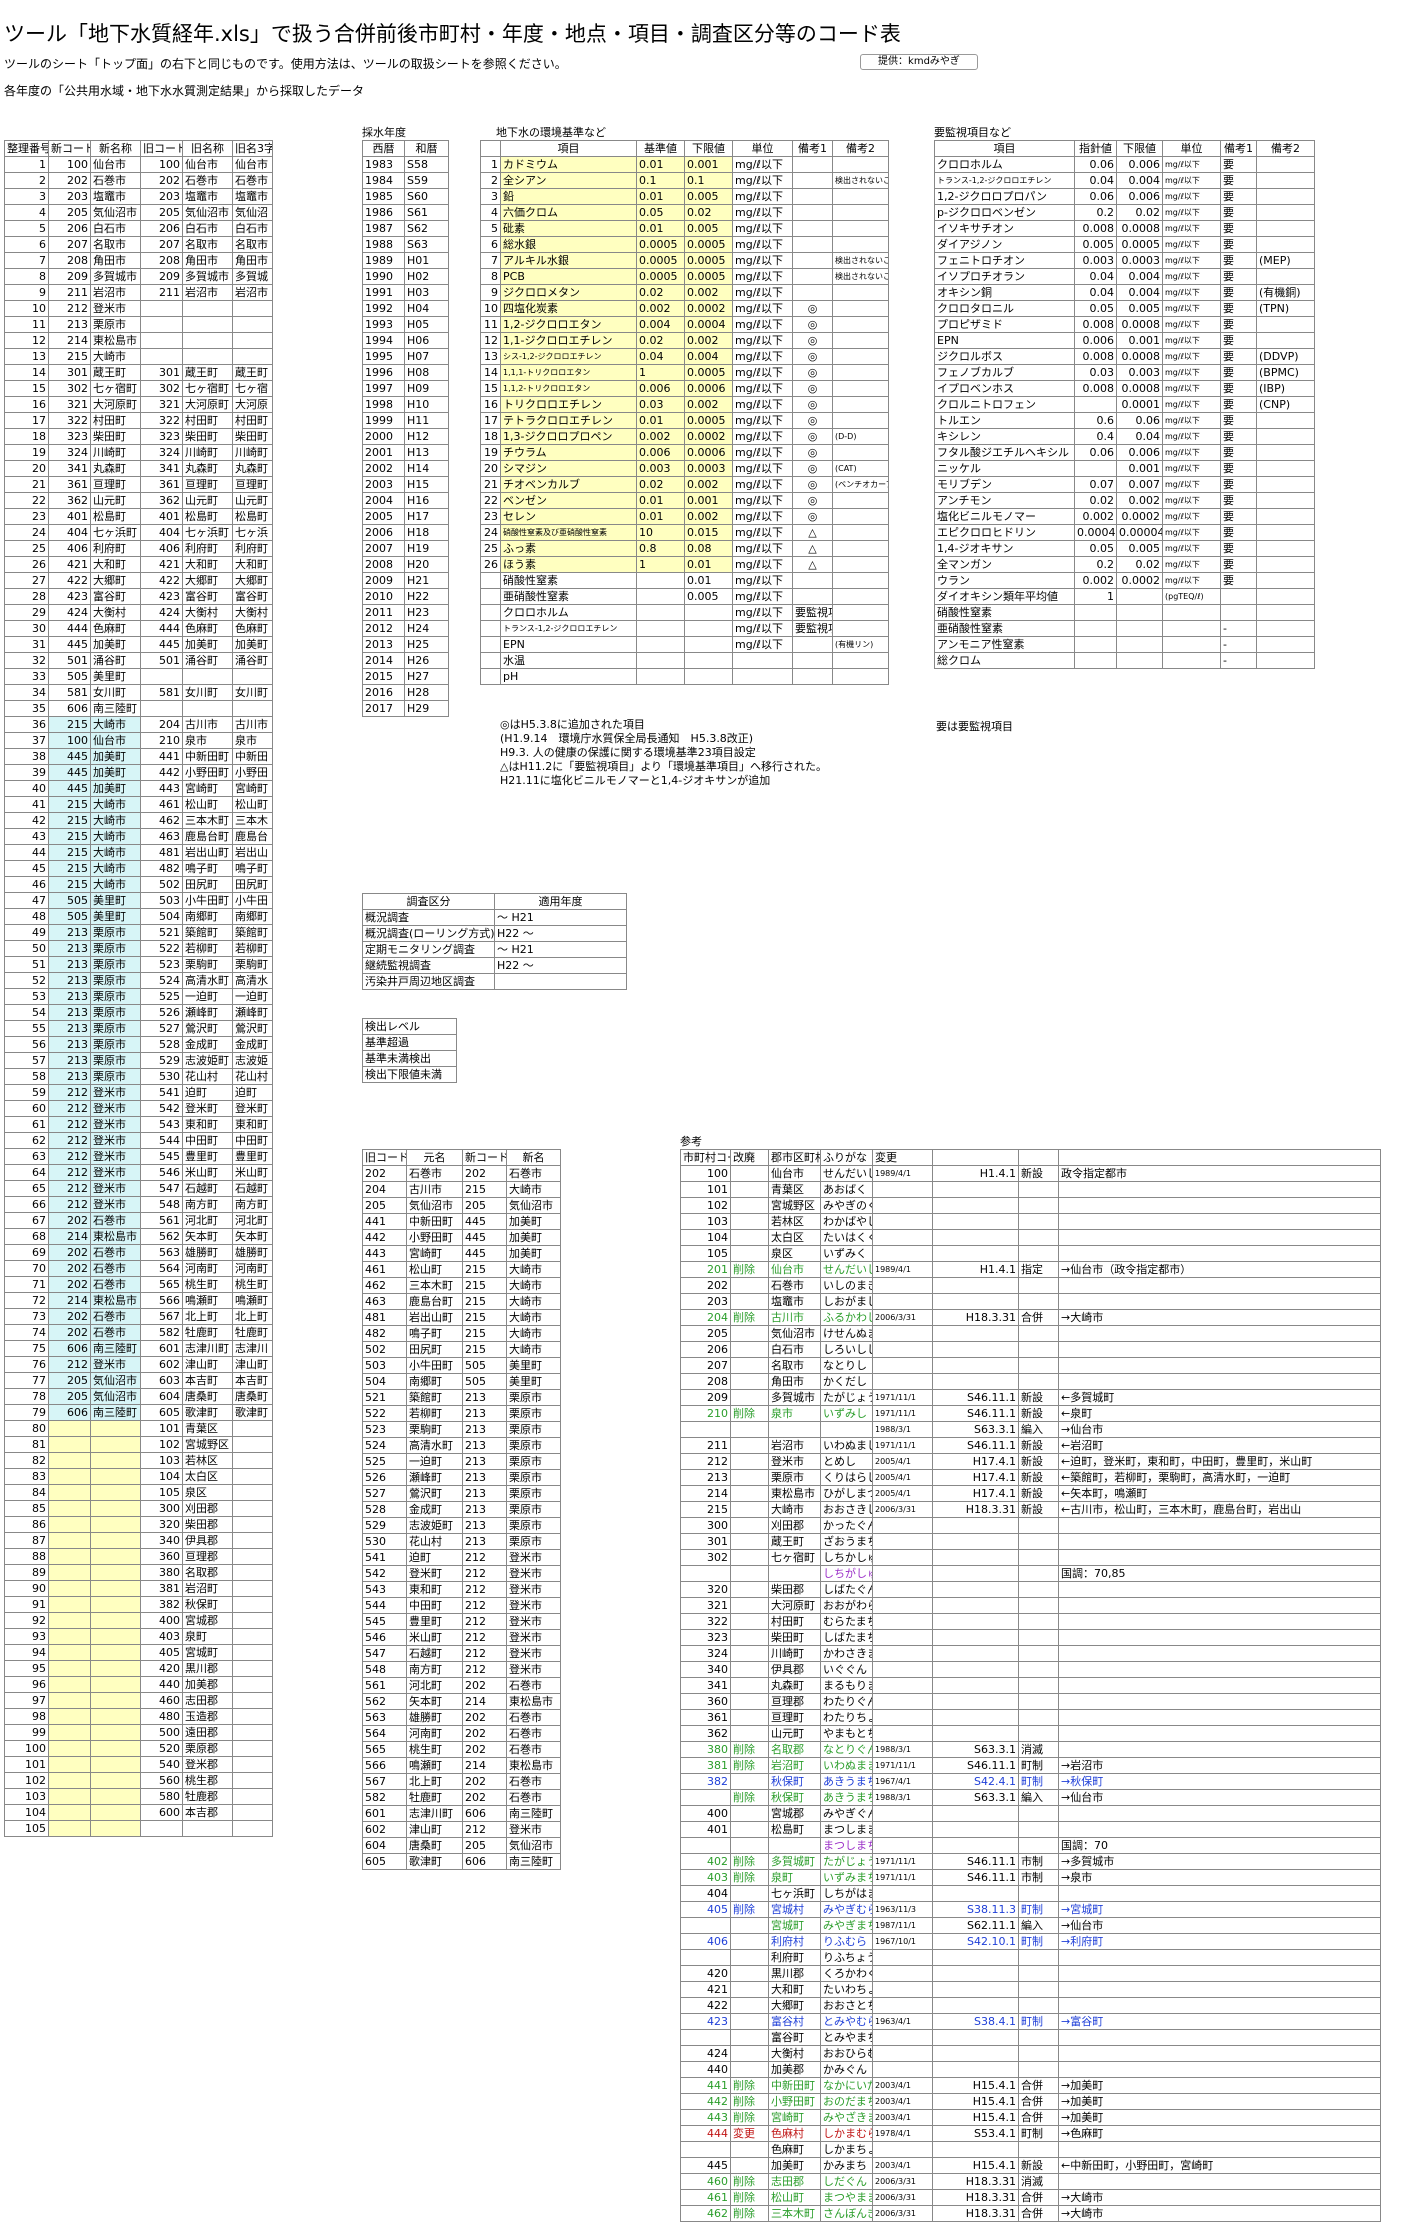 Image resolution: width=1404 pixels, height=2222 pixels. What do you see at coordinates (484, 1621) in the screenshot?
I see `table-cell: 212` at bounding box center [484, 1621].